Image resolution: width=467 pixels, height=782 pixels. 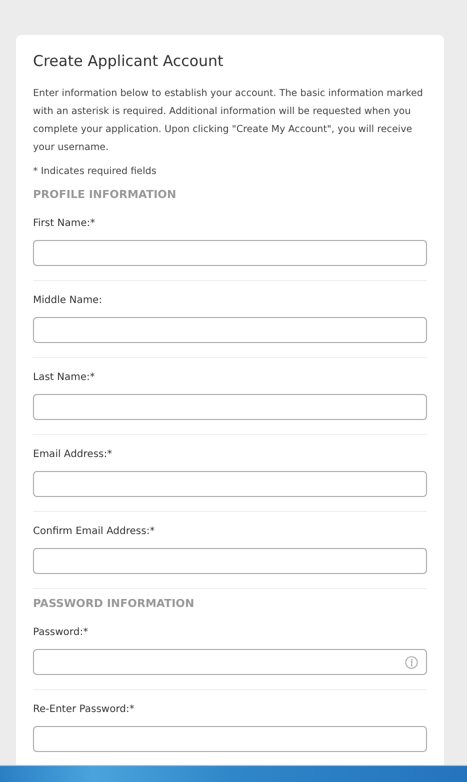 I want to click on section-heading: PROFILE INFORMATION, so click(x=105, y=195).